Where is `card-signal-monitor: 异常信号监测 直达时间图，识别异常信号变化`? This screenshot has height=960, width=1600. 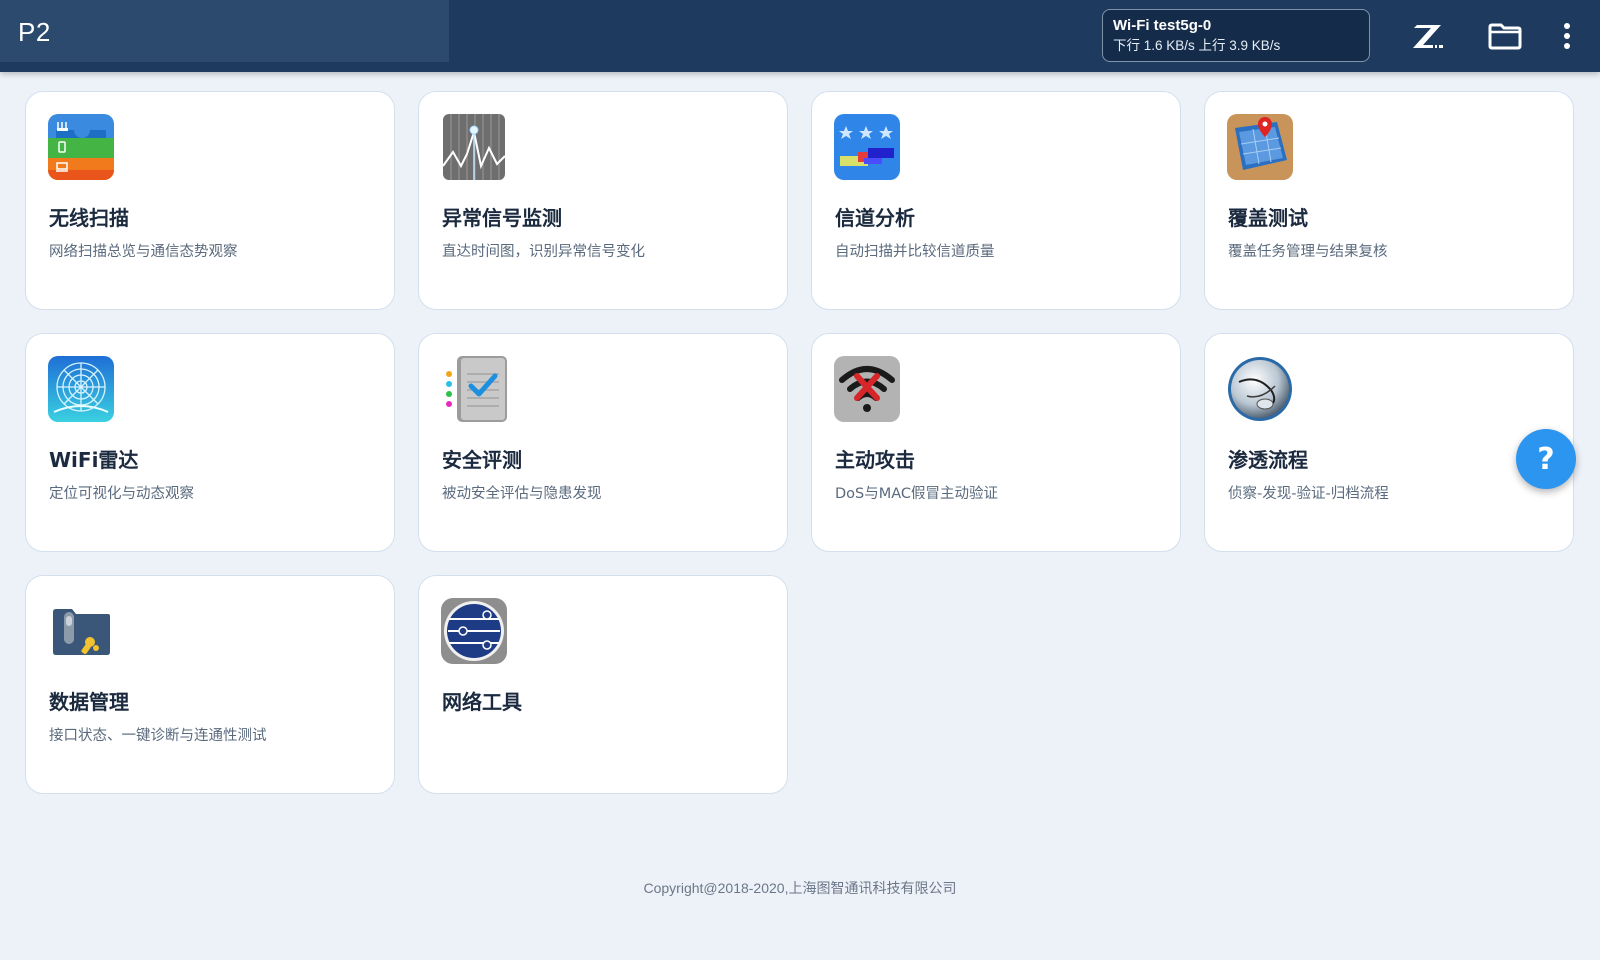 card-signal-monitor: 异常信号监测 直达时间图，识别异常信号变化 is located at coordinates (603, 200).